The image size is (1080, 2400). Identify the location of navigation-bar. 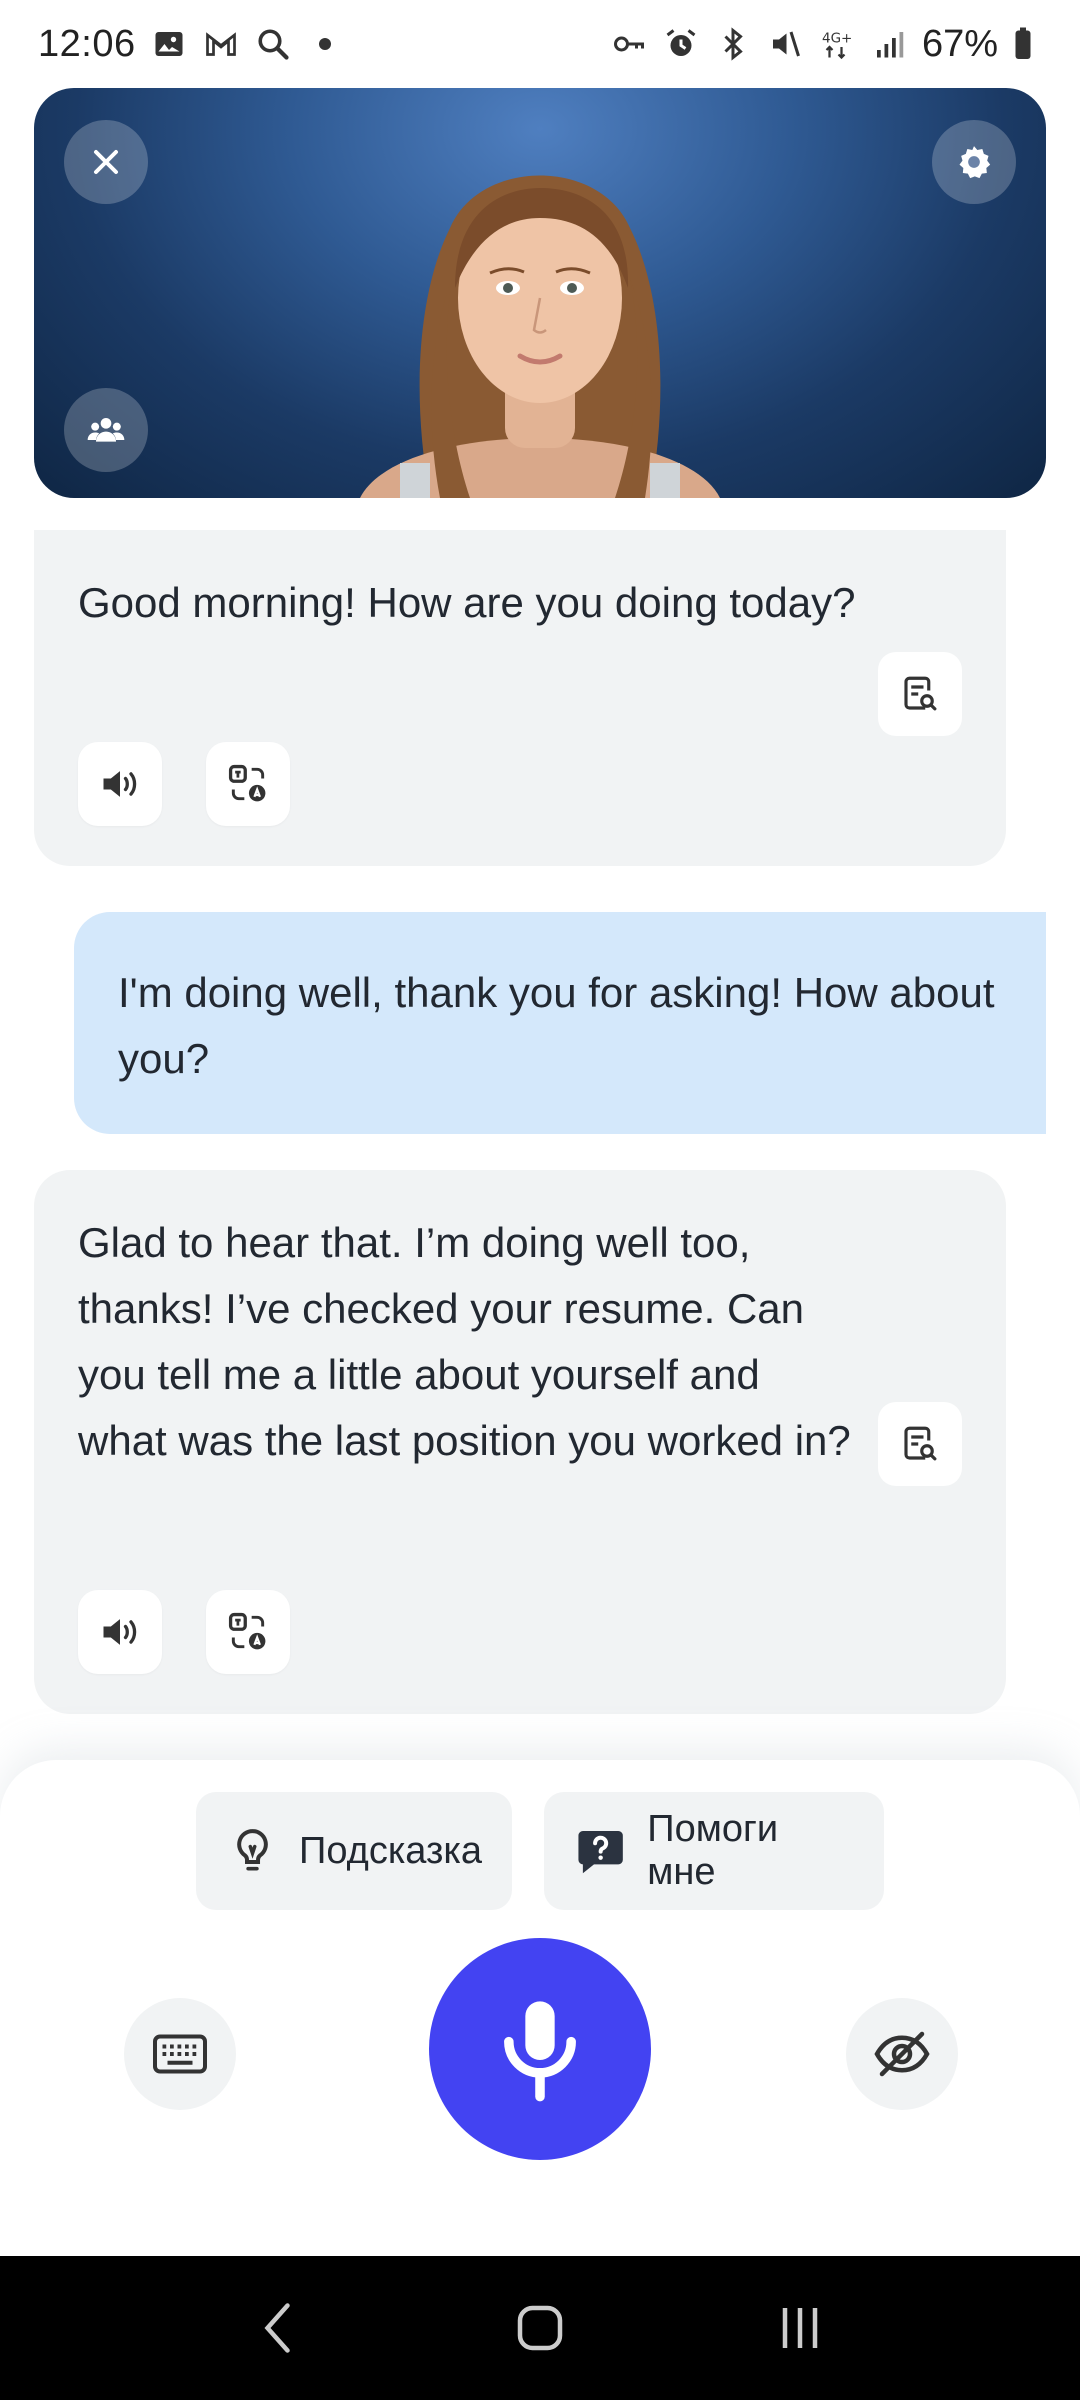
(540, 2328).